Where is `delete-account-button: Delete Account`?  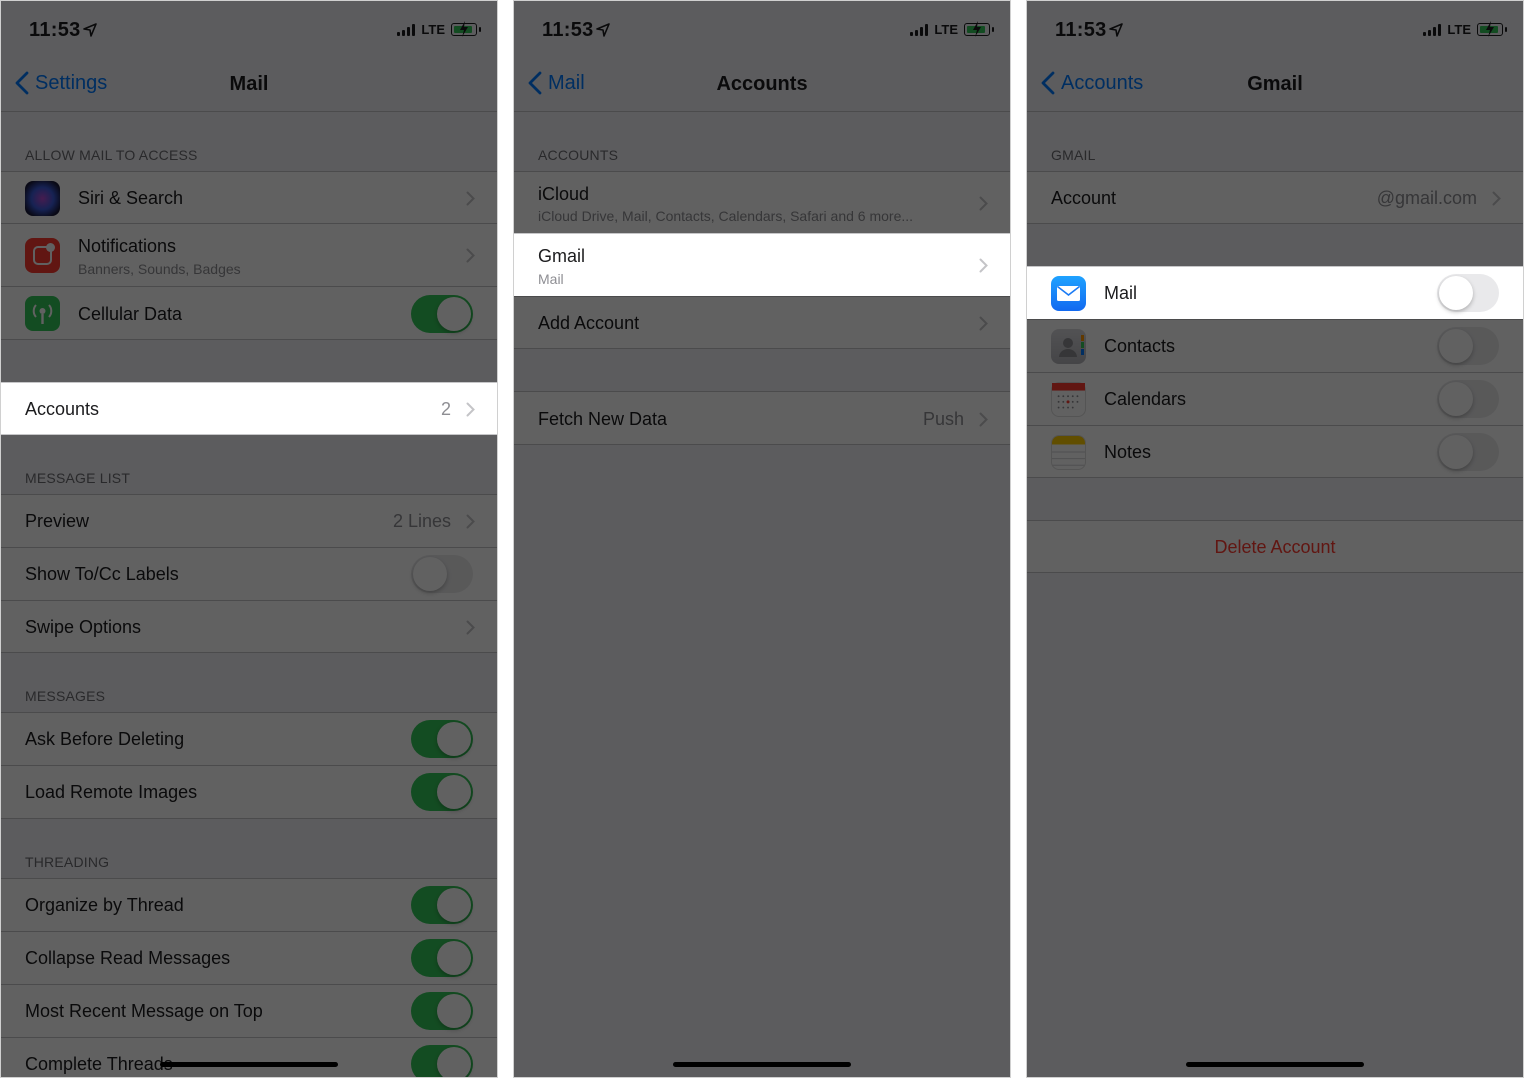
delete-account-button: Delete Account is located at coordinates (1275, 546).